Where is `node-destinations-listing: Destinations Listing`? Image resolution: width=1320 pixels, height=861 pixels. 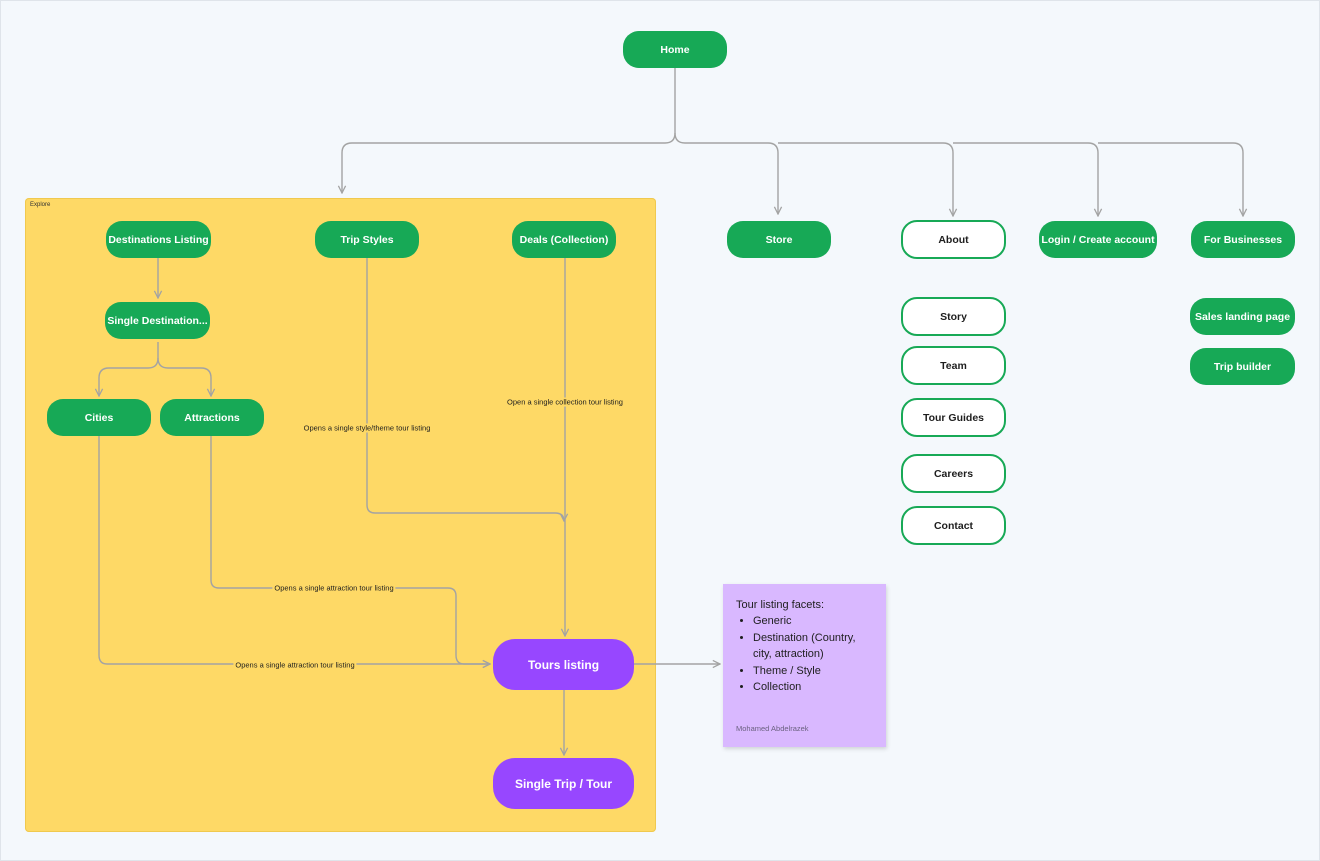
node-destinations-listing: Destinations Listing is located at coordinates (158, 239).